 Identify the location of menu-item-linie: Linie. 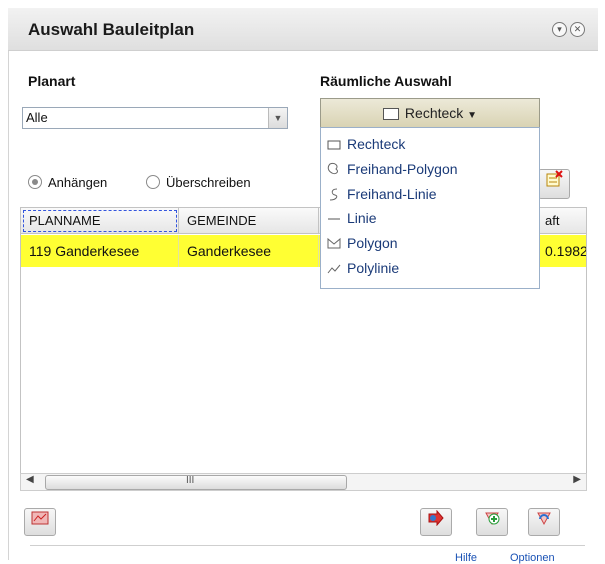
(352, 221).